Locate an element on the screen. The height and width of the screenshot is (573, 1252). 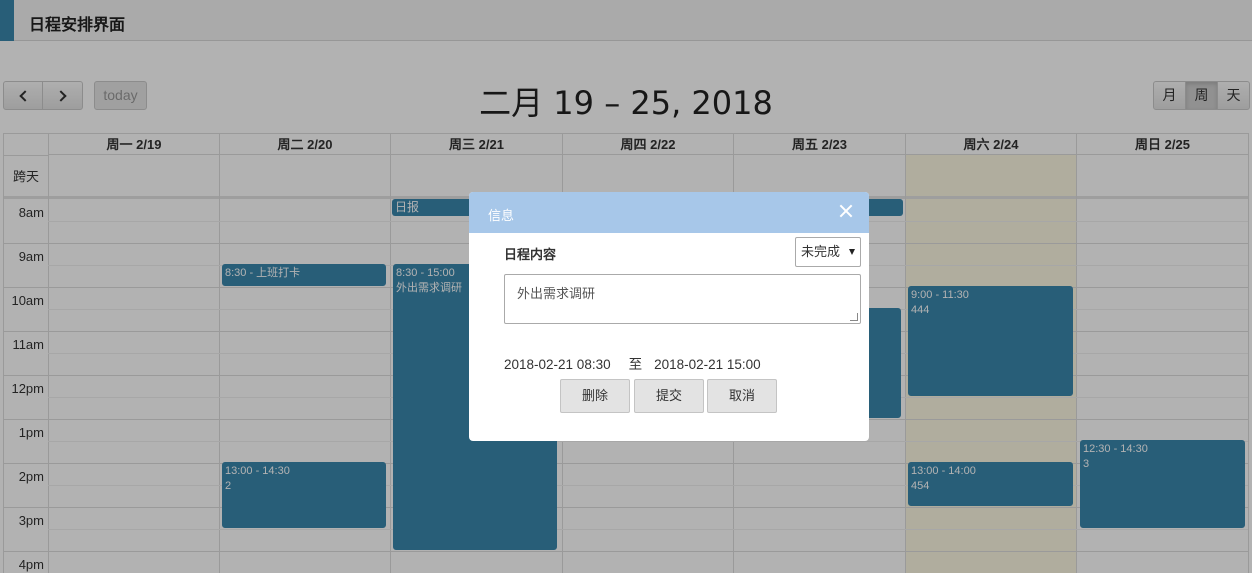
status-select: 未完成 is located at coordinates (828, 252).